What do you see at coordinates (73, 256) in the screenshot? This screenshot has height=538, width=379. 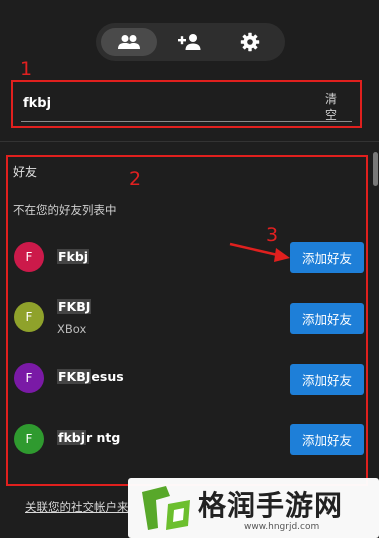 I see `friend-name: Fkbj` at bounding box center [73, 256].